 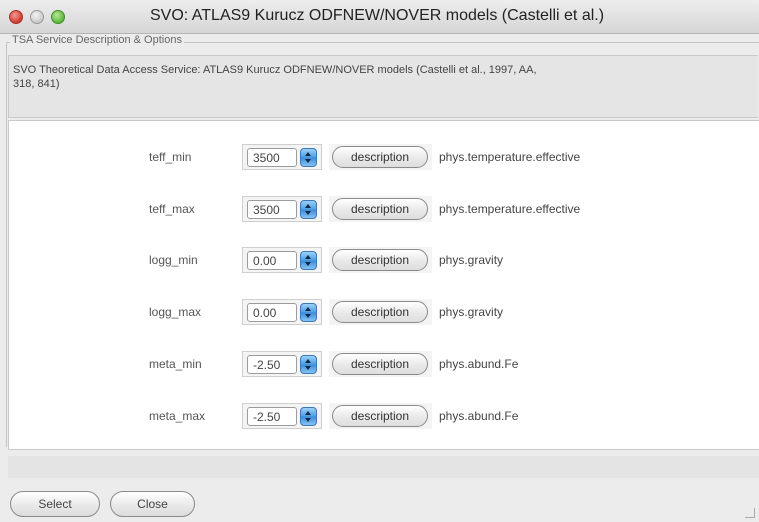 I want to click on param-label: meta_min, so click(x=175, y=364).